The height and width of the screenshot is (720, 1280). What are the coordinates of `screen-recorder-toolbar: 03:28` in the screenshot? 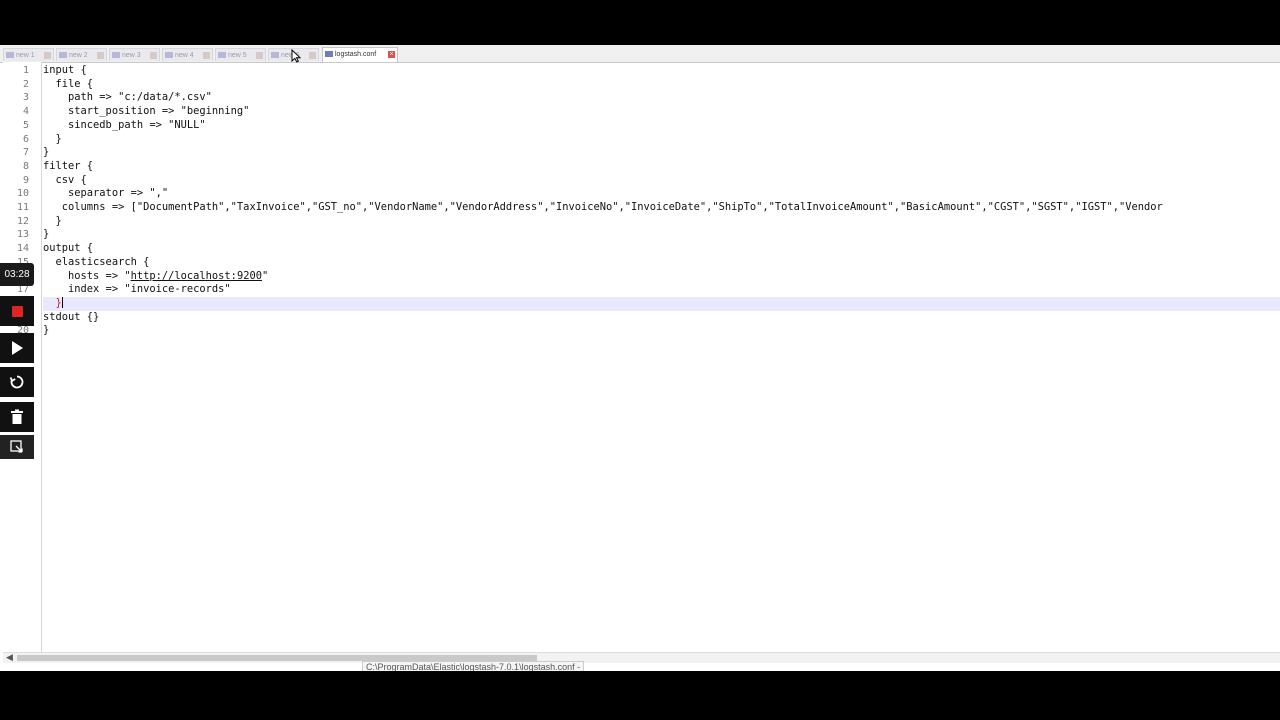 It's located at (17, 361).